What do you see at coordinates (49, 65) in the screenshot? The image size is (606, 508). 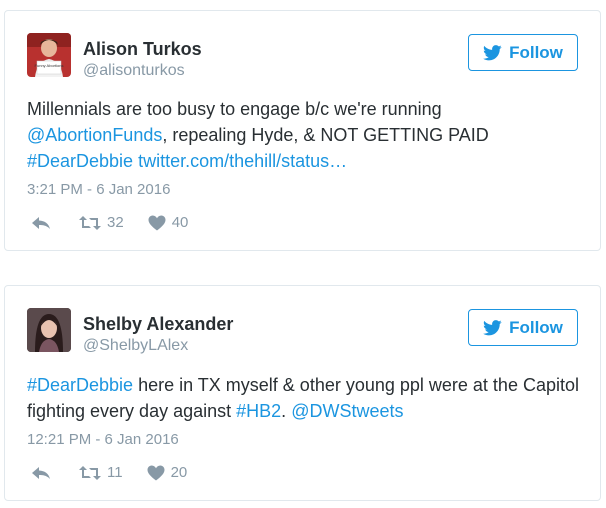 I see `avatar-sign-text: Funny Abortions` at bounding box center [49, 65].